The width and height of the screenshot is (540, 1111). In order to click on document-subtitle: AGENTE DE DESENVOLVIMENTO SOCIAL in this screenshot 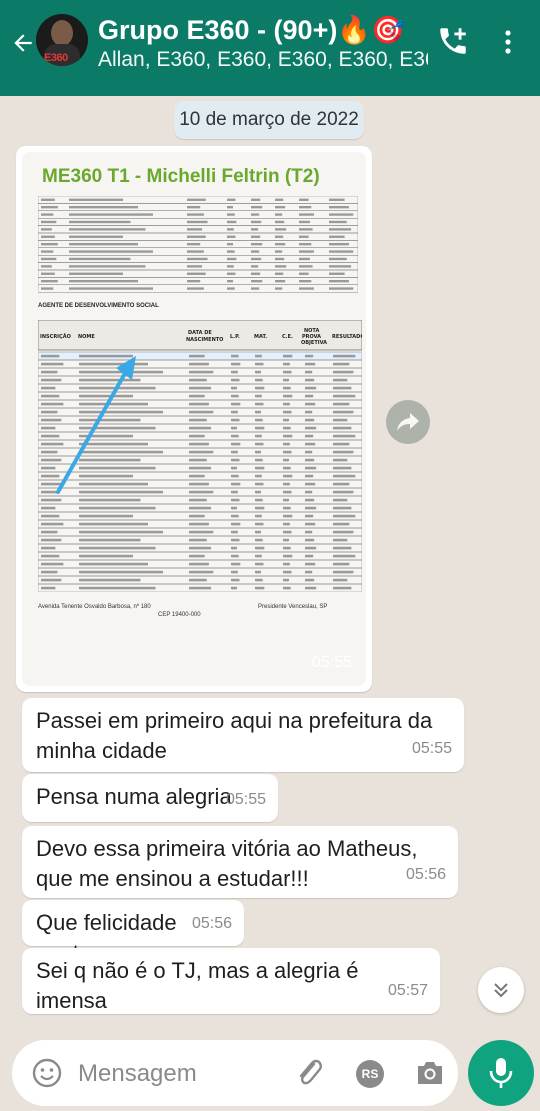, I will do `click(98, 306)`.